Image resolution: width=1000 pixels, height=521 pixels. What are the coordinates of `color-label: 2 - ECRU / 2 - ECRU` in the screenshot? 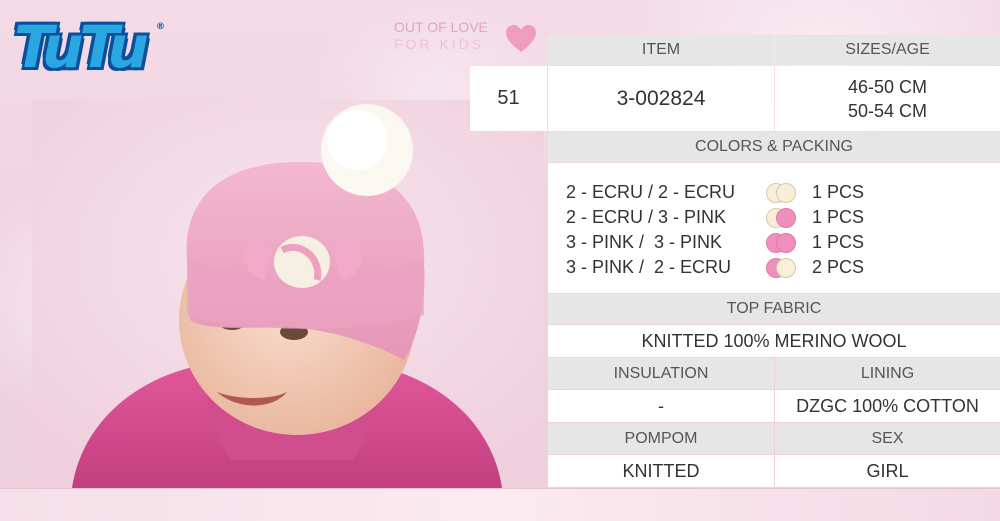 It's located at (651, 192).